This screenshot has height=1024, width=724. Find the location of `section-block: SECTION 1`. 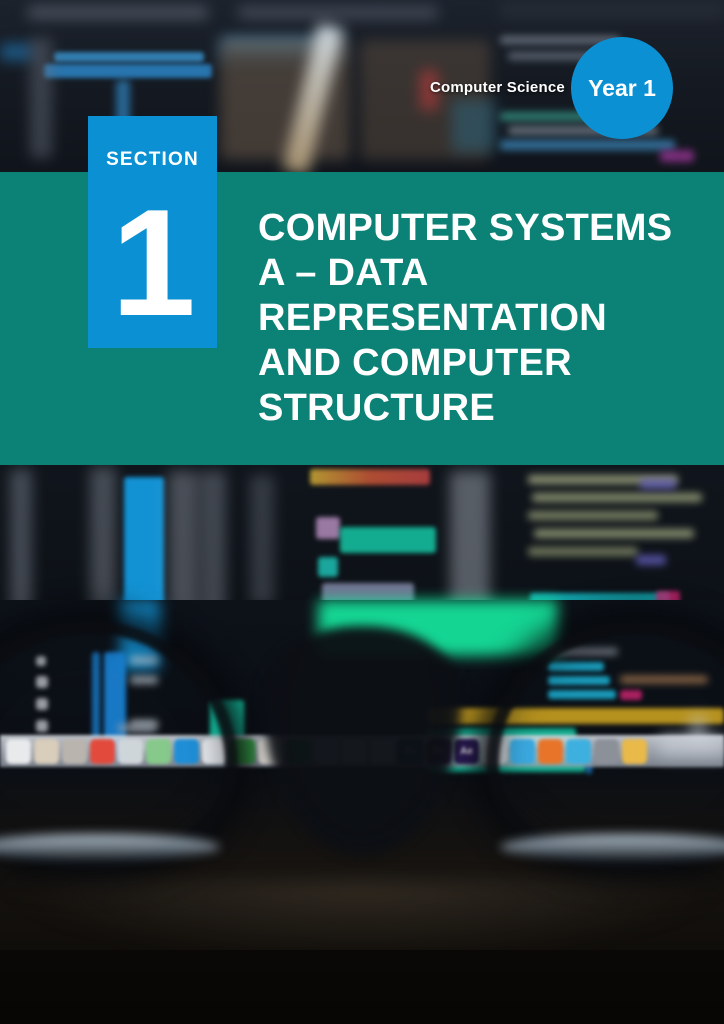

section-block: SECTION 1 is located at coordinates (152, 232).